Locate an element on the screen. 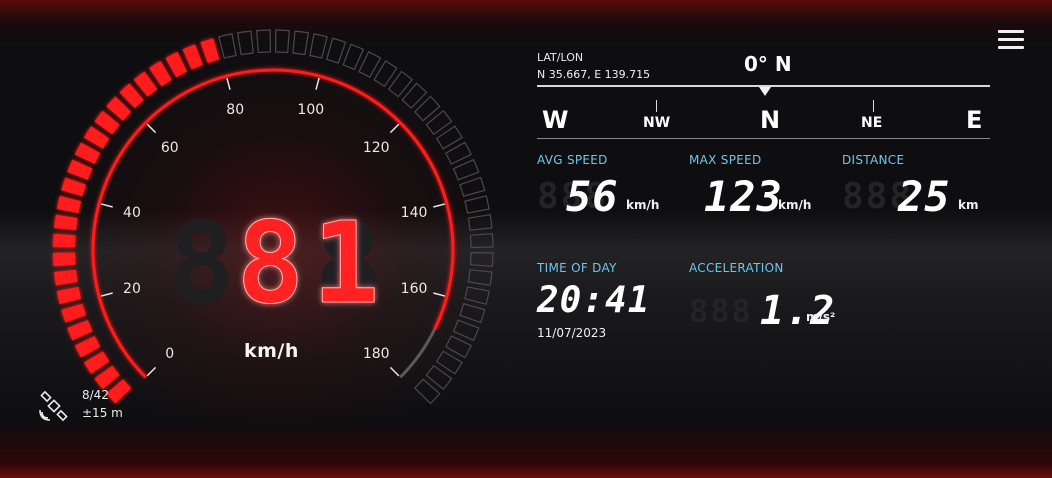  compass-tick-ne is located at coordinates (873, 106).